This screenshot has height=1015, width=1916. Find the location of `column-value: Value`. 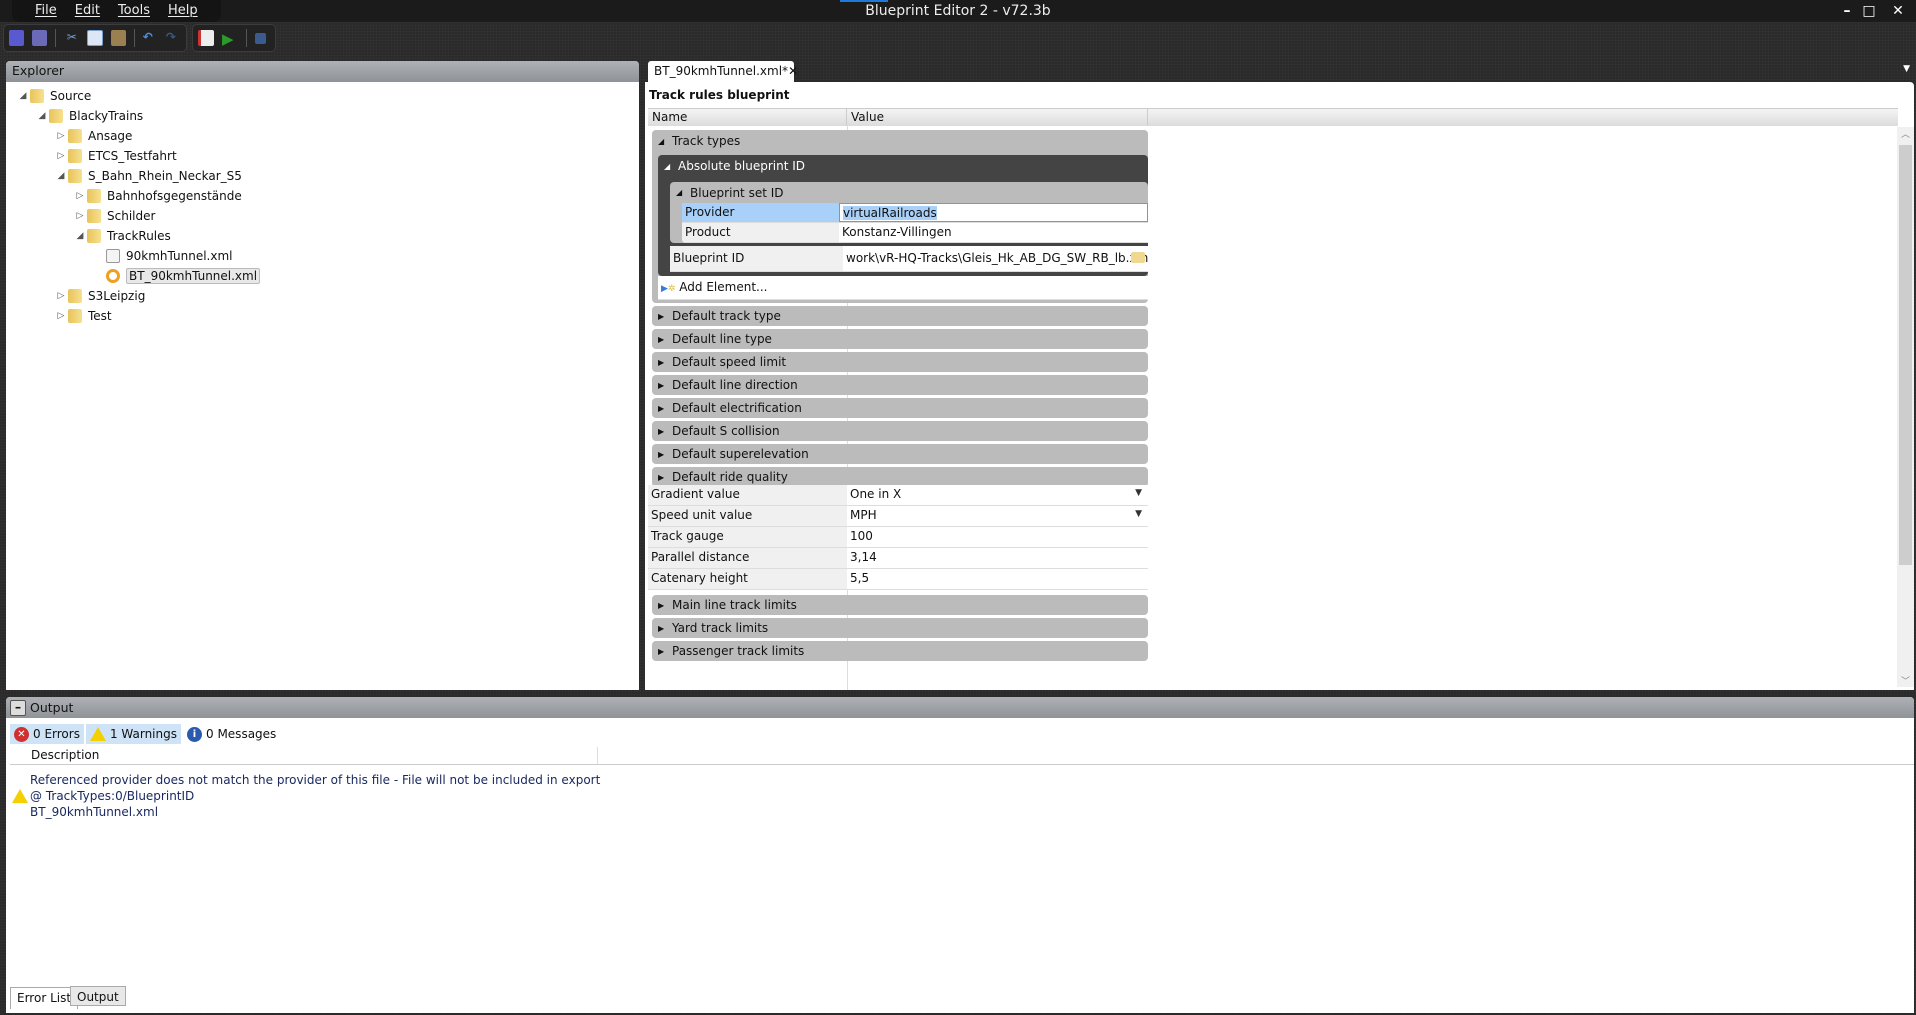

column-value: Value is located at coordinates (997, 117).